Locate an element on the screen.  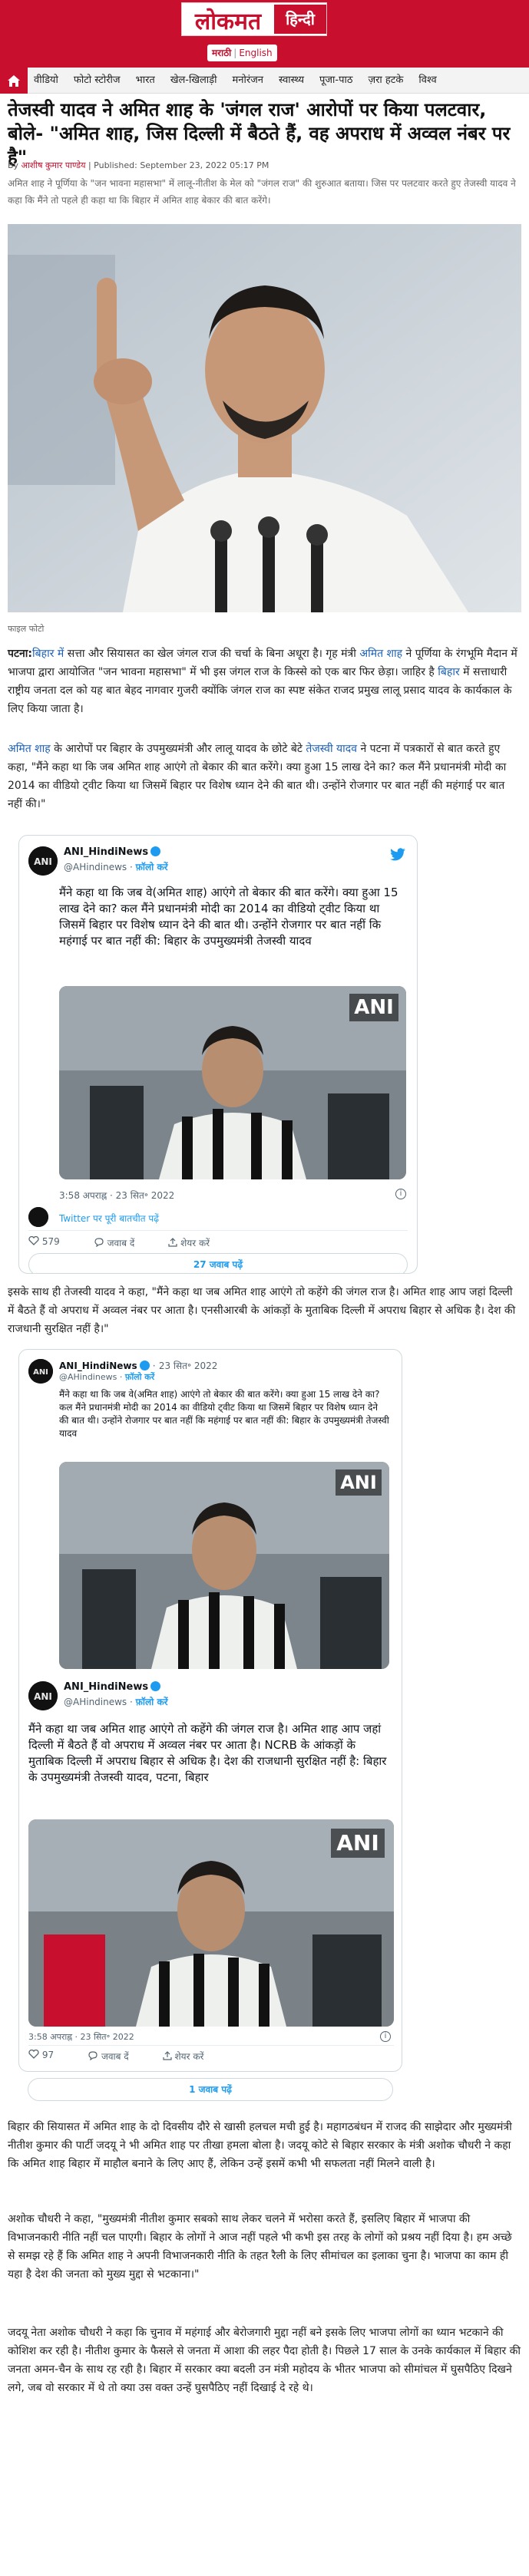
nav-item-entertainment: मनोरंजन is located at coordinates (247, 81).